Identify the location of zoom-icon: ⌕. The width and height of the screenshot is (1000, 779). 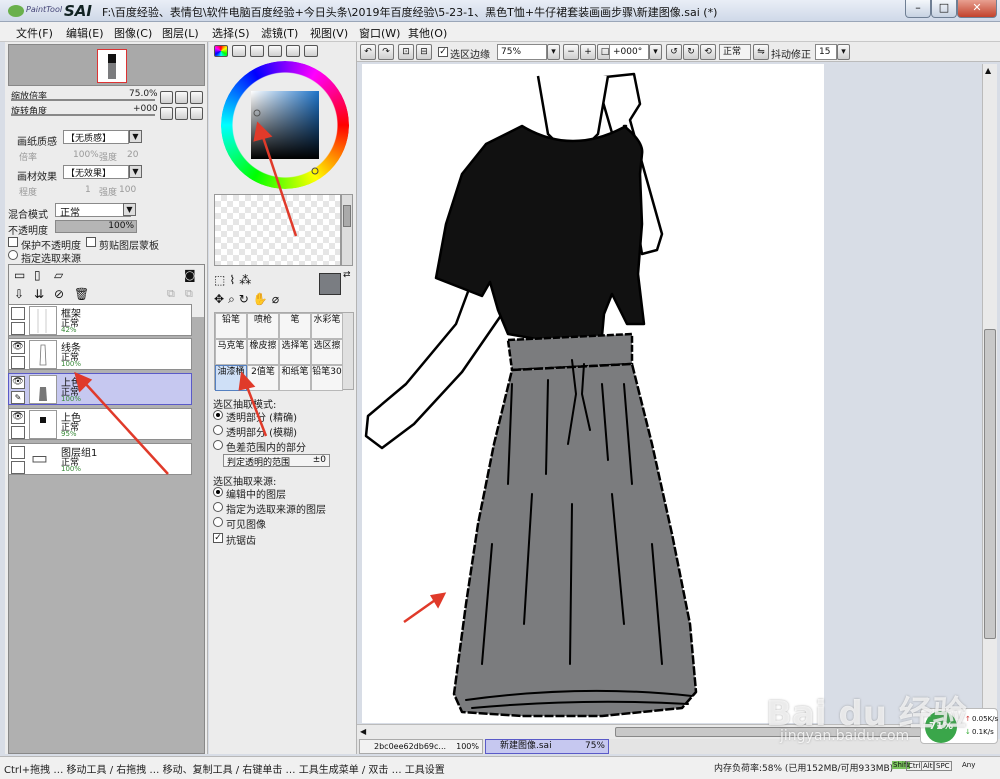
(233, 299).